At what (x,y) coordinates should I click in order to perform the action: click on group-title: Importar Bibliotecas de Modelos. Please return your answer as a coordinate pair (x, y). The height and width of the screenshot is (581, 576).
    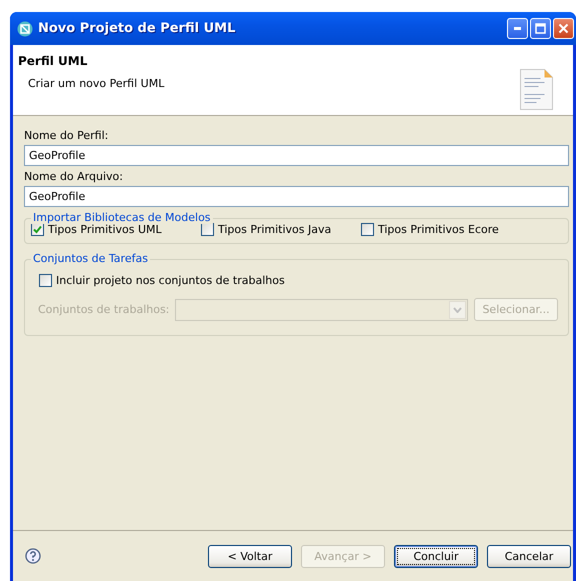
    Looking at the image, I should click on (122, 217).